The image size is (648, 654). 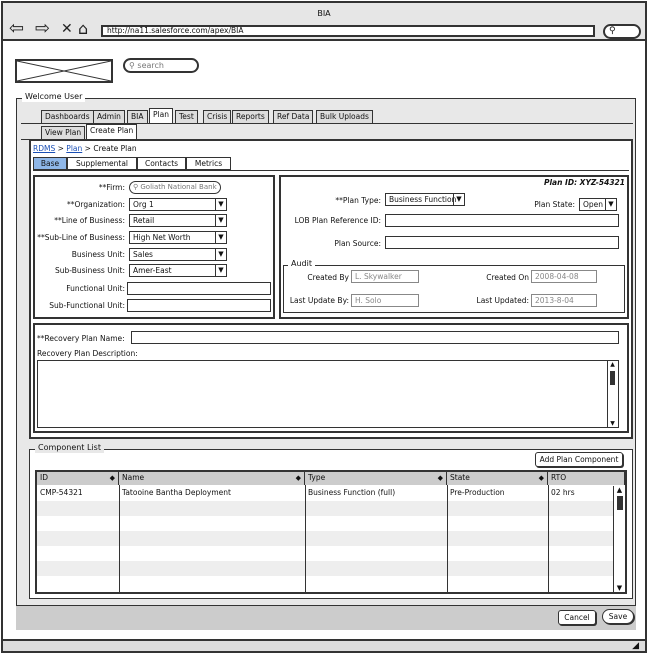 What do you see at coordinates (67, 29) in the screenshot?
I see `stop-icon: ✕` at bounding box center [67, 29].